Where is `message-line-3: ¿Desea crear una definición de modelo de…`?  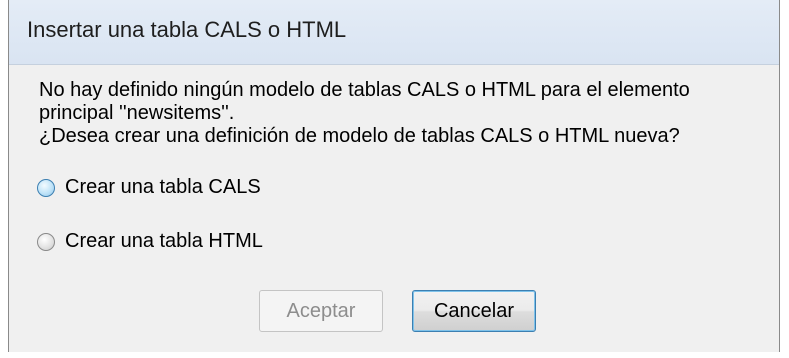 message-line-3: ¿Desea crear una definición de modelo de… is located at coordinates (359, 136).